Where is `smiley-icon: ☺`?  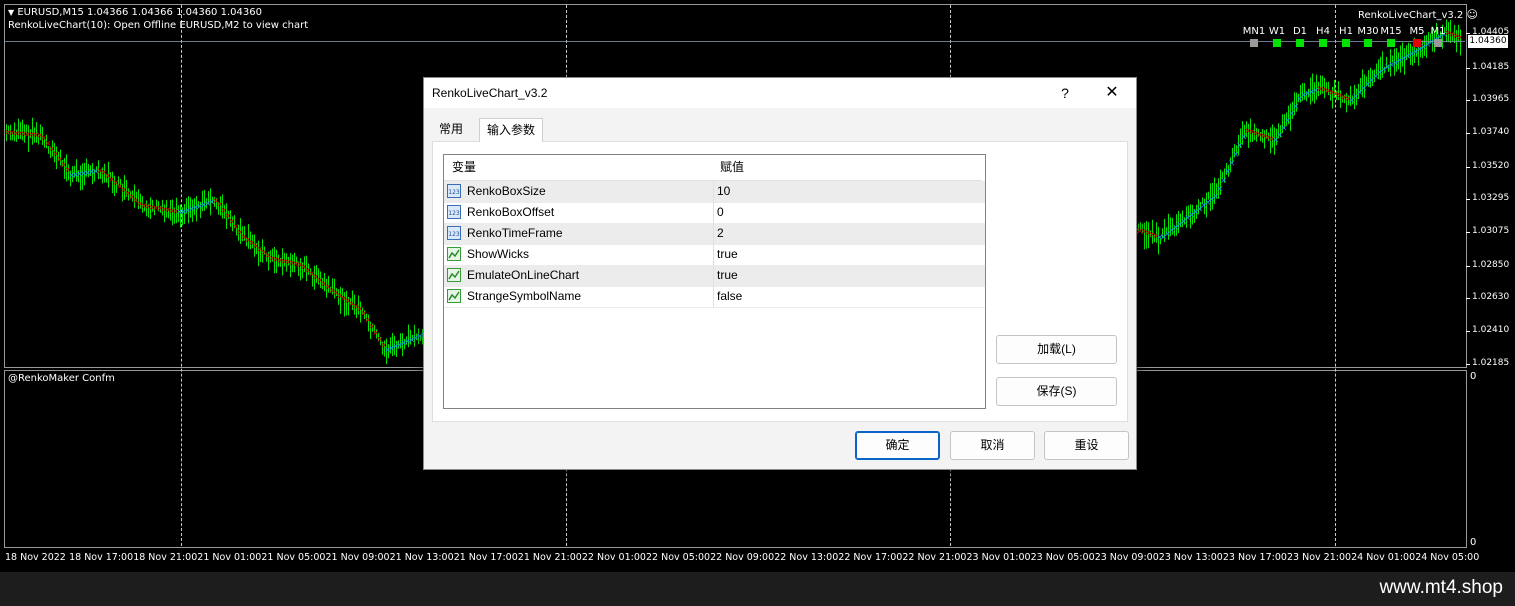
smiley-icon: ☺ is located at coordinates (1472, 14).